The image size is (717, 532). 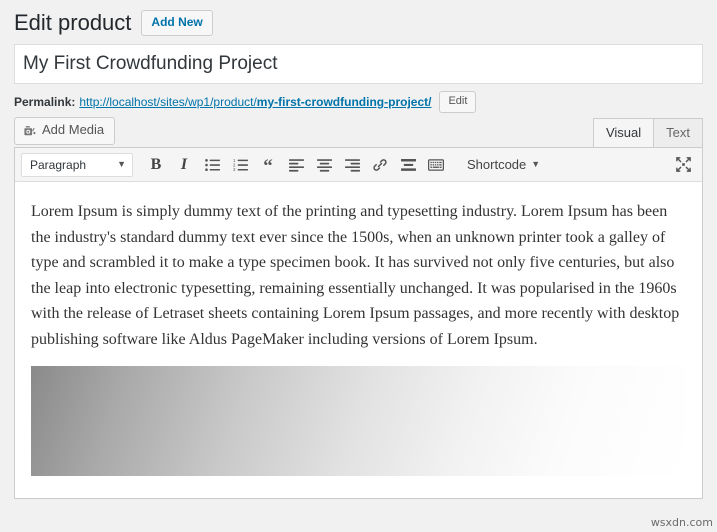 I want to click on bulleted-list-button, so click(x=212, y=165).